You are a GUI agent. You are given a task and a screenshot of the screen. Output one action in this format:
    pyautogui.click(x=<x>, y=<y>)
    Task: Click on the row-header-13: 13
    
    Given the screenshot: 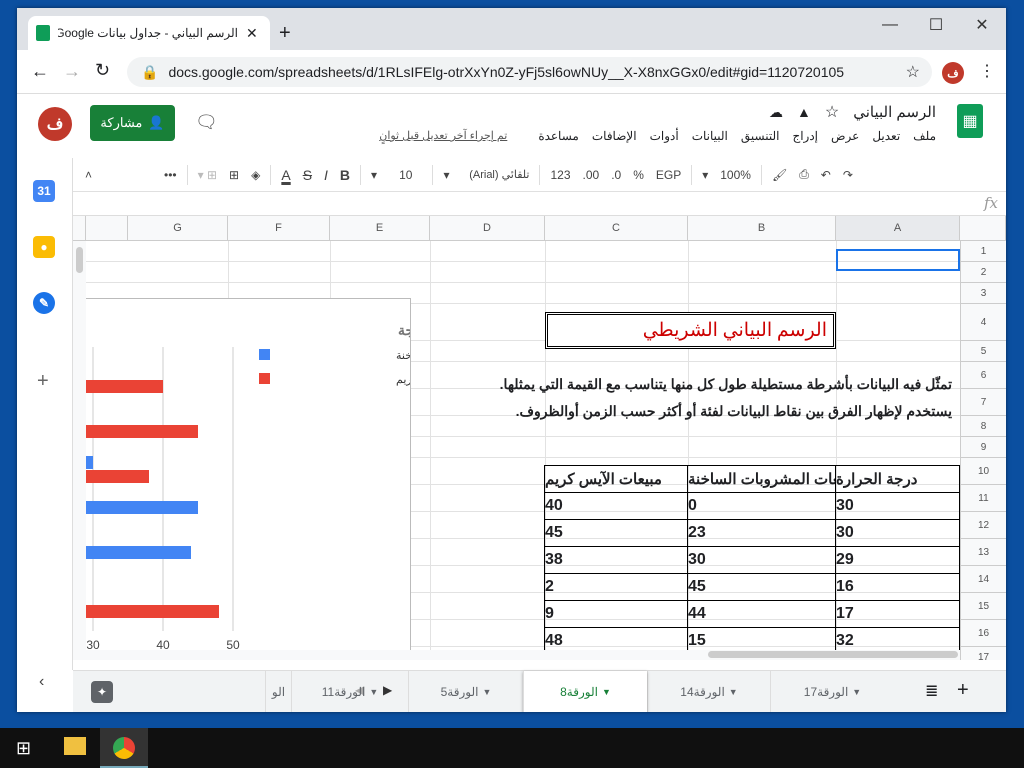 What is the action you would take?
    pyautogui.click(x=983, y=552)
    